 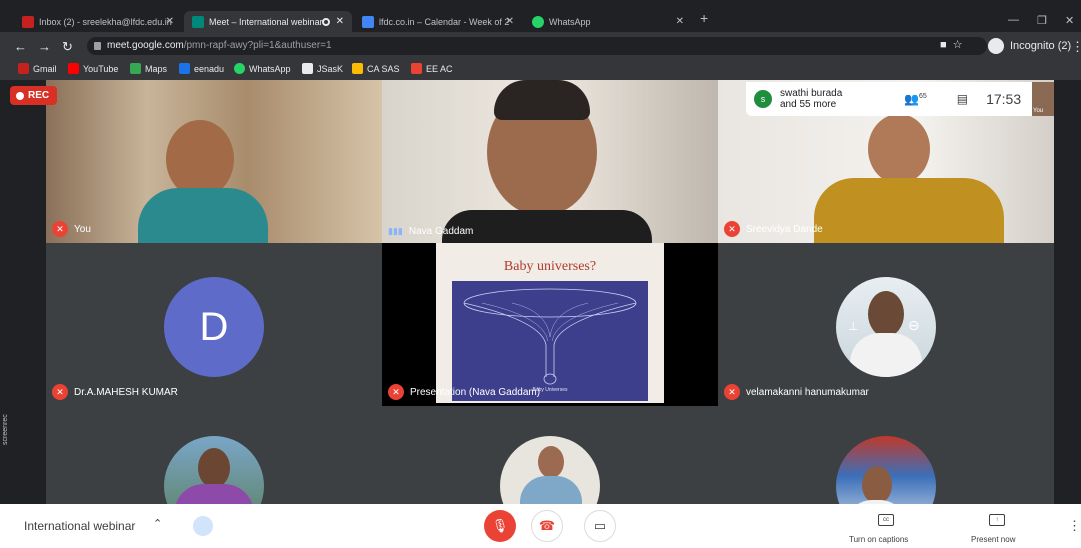 What do you see at coordinates (1069, 20) in the screenshot?
I see `close-window-icon: ✕` at bounding box center [1069, 20].